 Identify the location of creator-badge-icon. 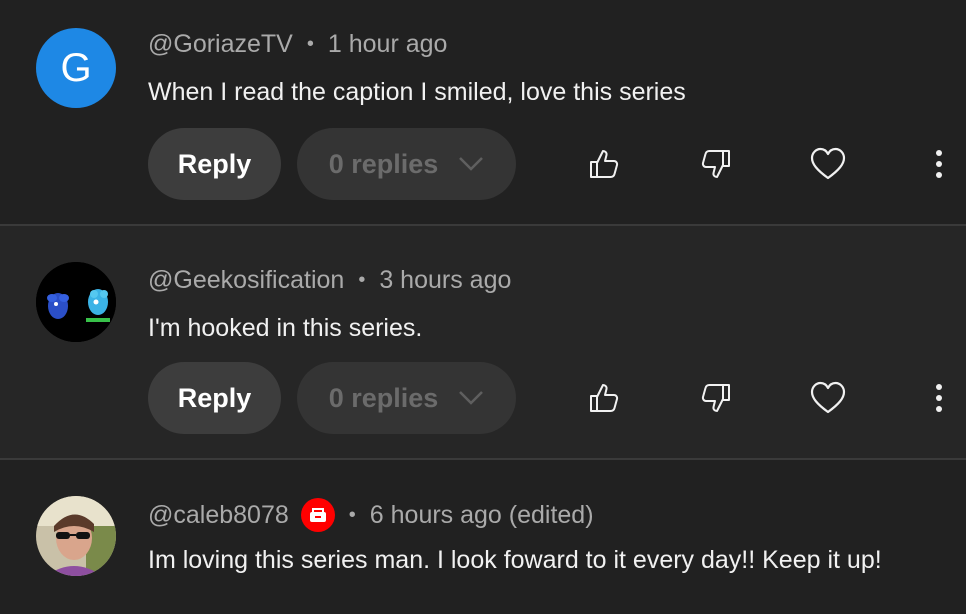
(317, 515).